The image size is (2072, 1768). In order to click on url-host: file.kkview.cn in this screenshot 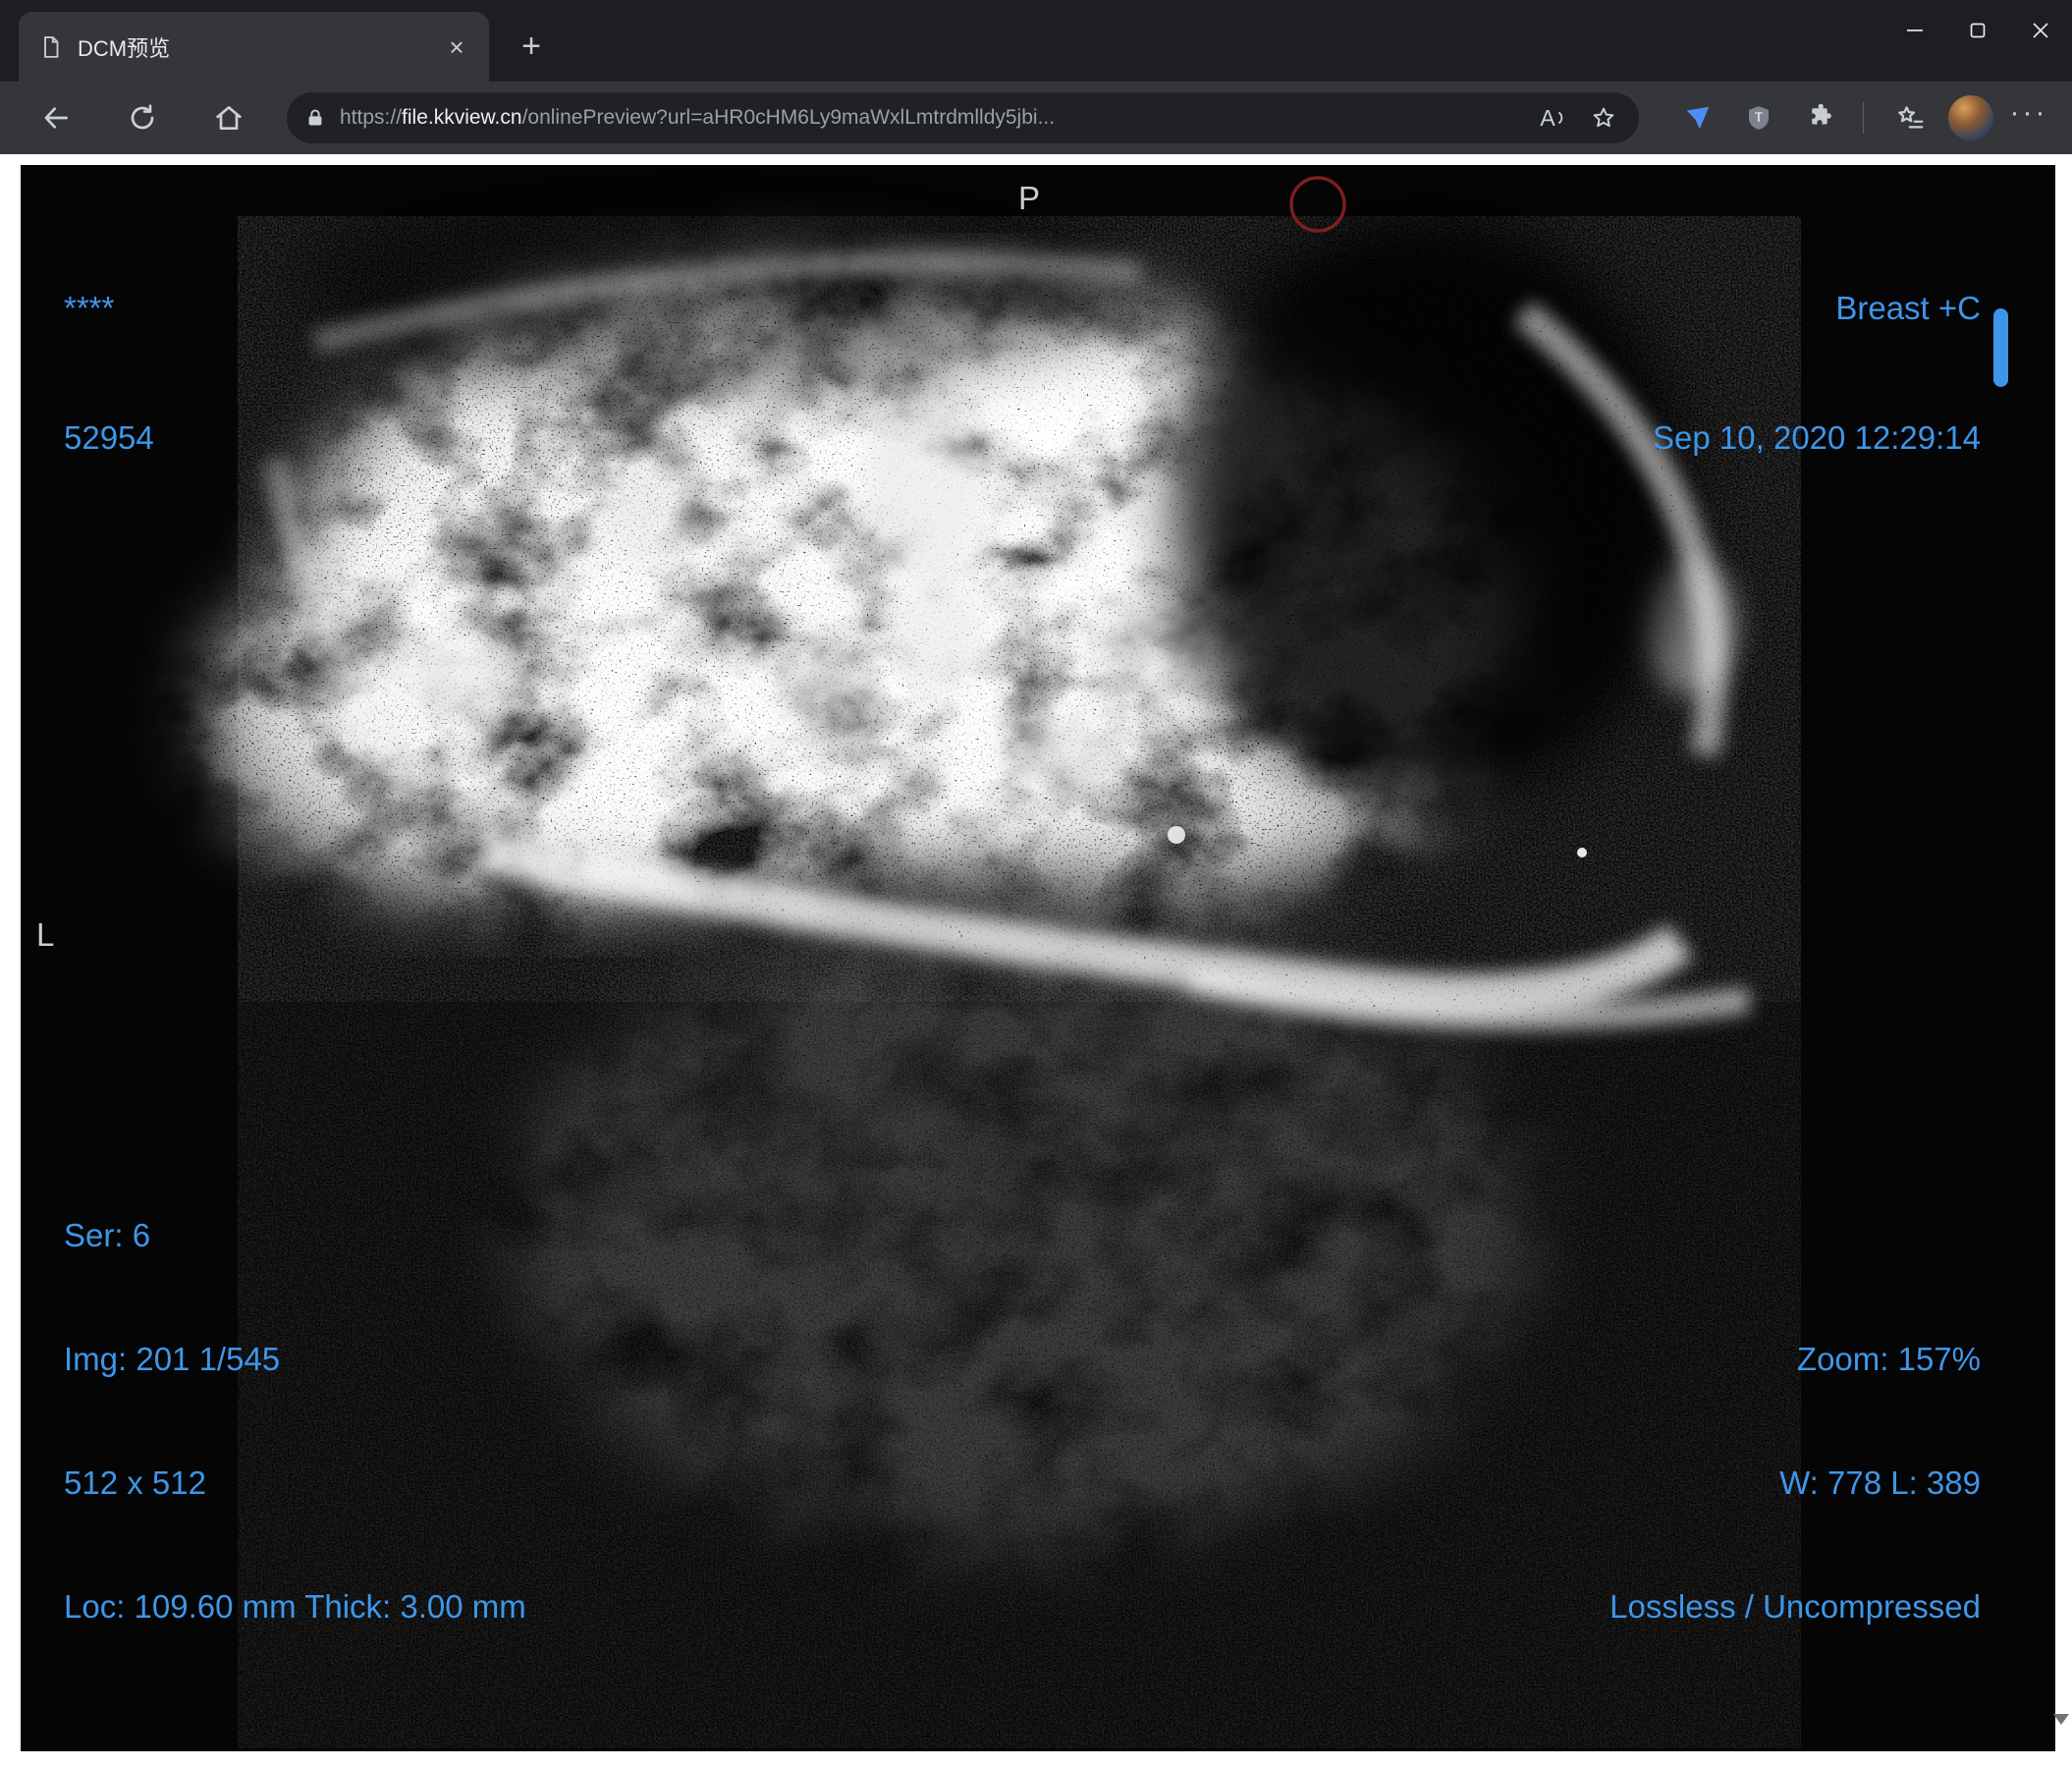, I will do `click(462, 117)`.